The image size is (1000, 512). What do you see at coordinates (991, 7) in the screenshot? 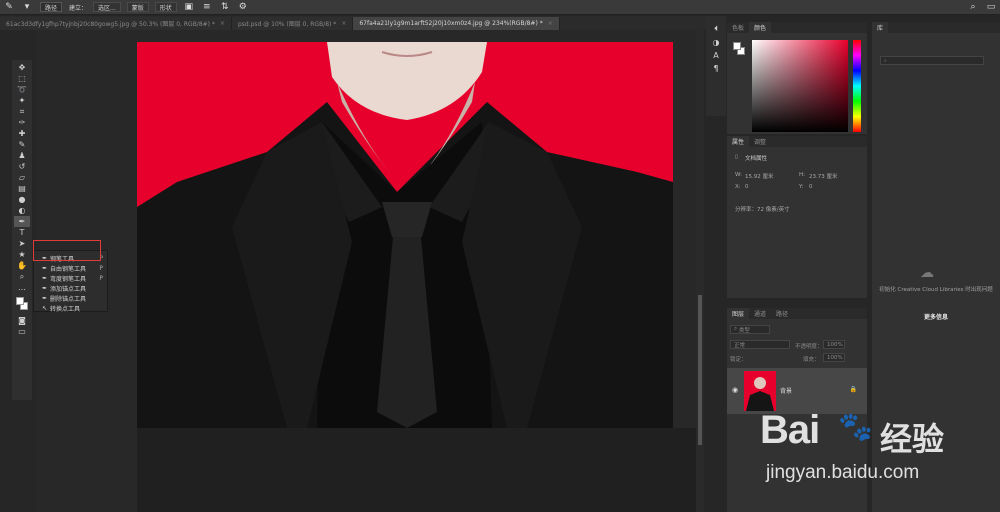
I see `workspace-icon: ▭` at bounding box center [991, 7].